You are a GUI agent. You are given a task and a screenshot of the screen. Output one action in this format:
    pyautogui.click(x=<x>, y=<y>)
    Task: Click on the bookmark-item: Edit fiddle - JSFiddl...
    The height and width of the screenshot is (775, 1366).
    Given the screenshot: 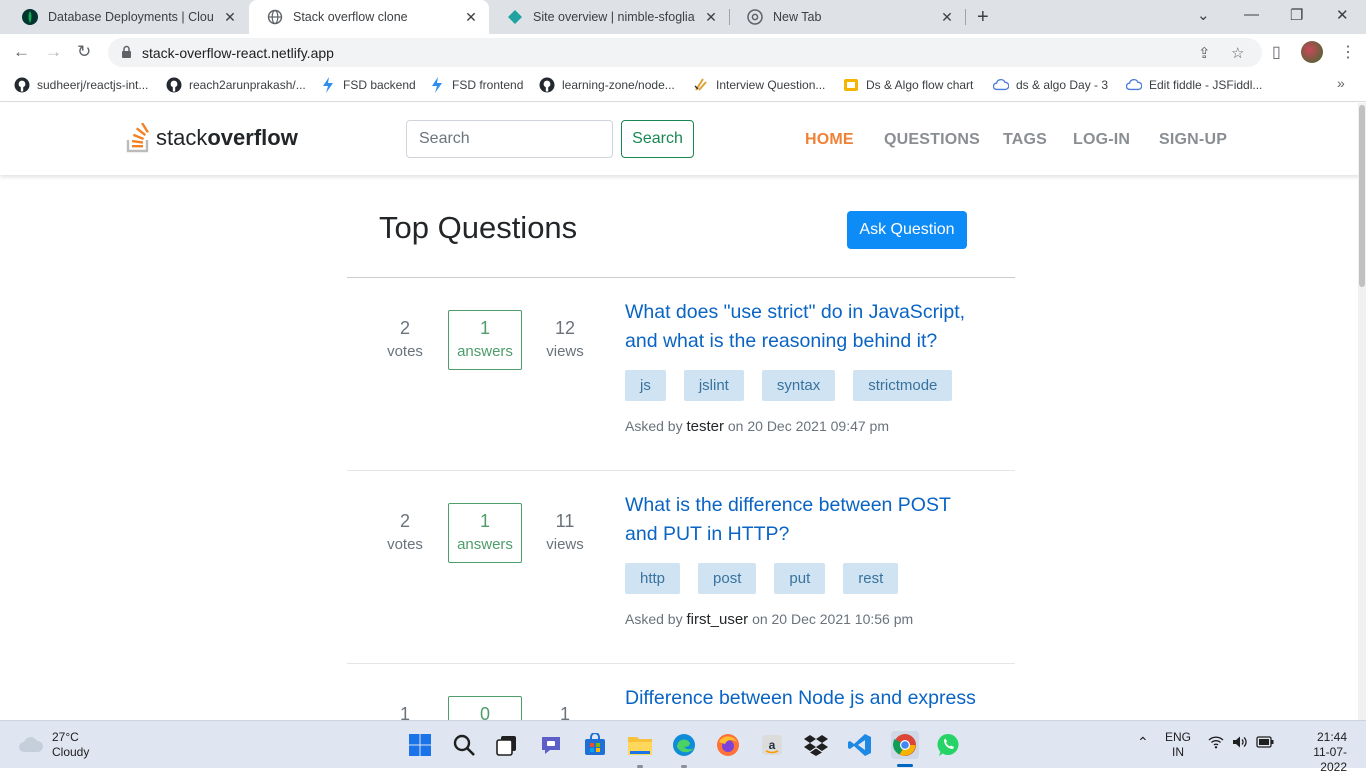 What is the action you would take?
    pyautogui.click(x=1194, y=85)
    